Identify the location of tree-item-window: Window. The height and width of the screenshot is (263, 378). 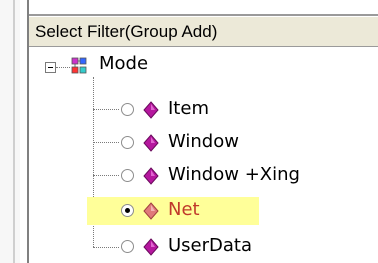
(203, 142).